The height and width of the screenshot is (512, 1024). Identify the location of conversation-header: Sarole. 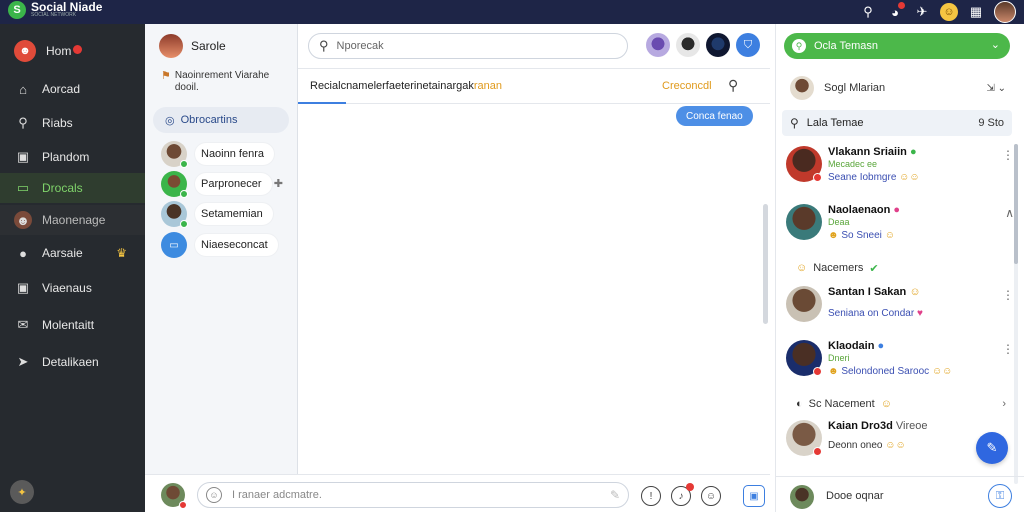
(192, 46).